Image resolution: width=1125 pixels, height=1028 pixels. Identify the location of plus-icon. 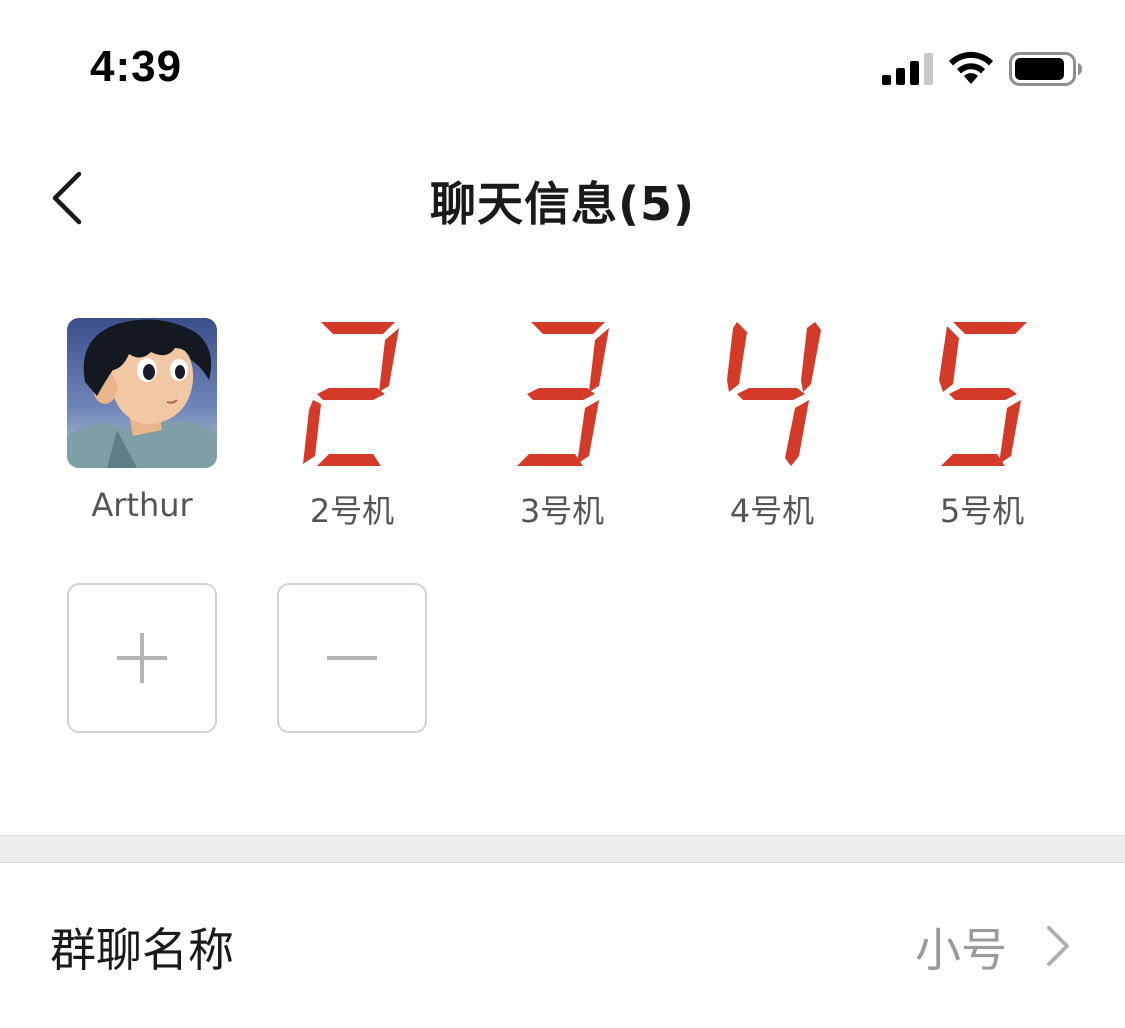
(142, 658).